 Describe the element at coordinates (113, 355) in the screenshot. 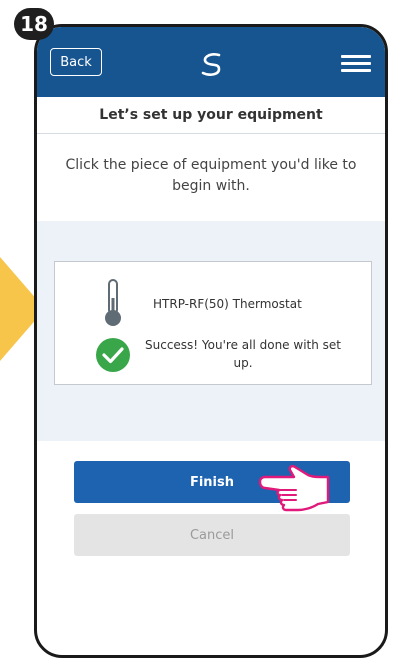

I see `check-circle-icon` at that location.